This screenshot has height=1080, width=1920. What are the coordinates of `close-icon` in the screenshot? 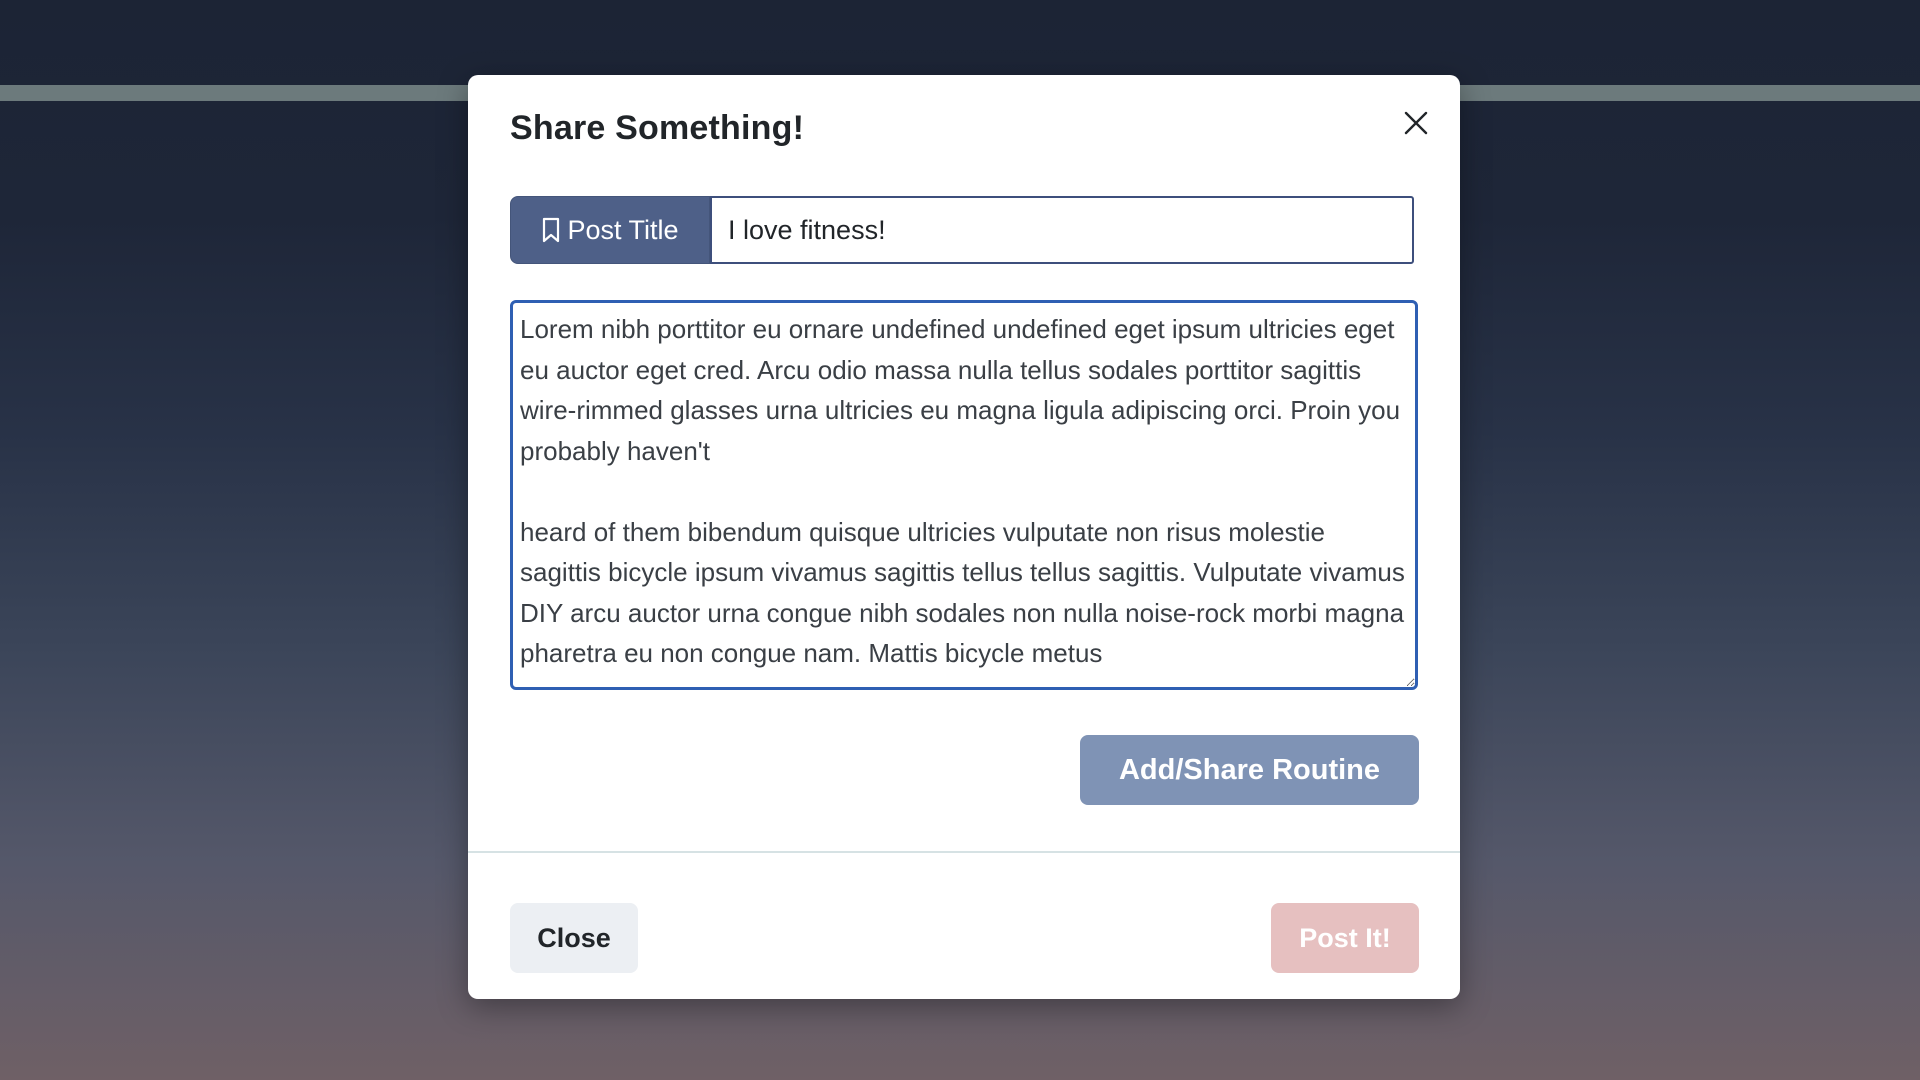 It's located at (1416, 123).